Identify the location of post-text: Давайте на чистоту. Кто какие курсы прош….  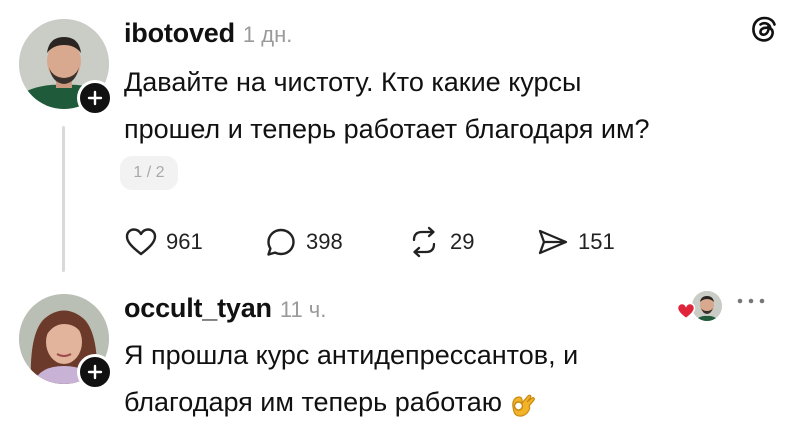
(387, 105).